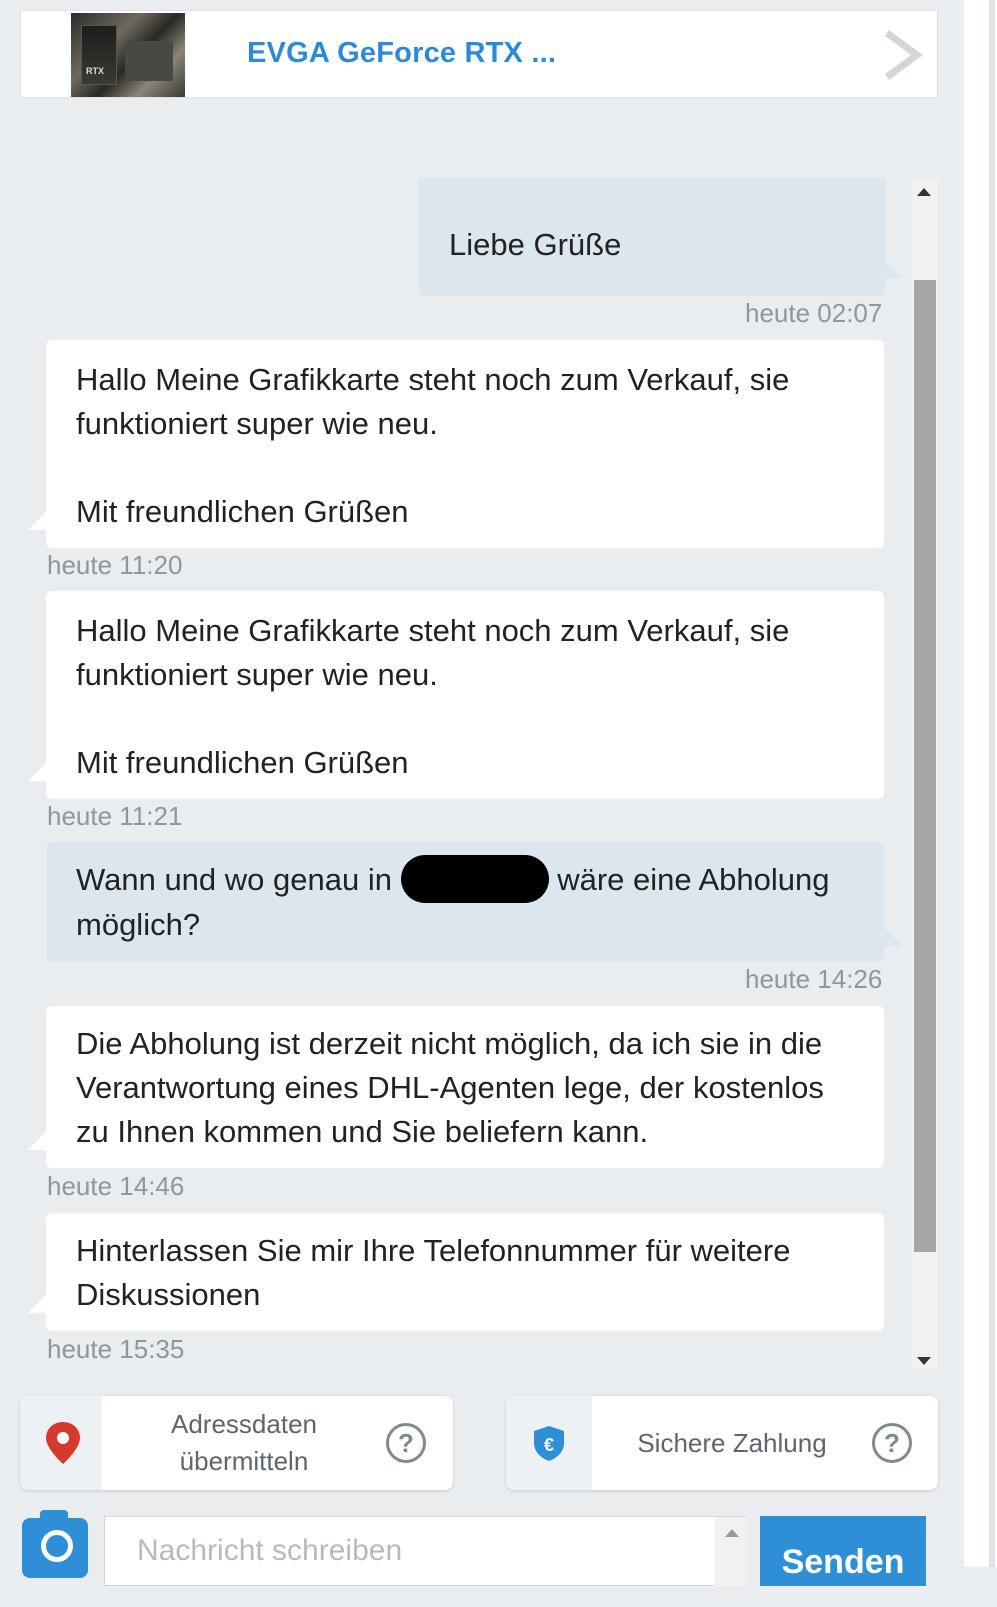  What do you see at coordinates (116, 1349) in the screenshot?
I see `message-time: heute 15:35` at bounding box center [116, 1349].